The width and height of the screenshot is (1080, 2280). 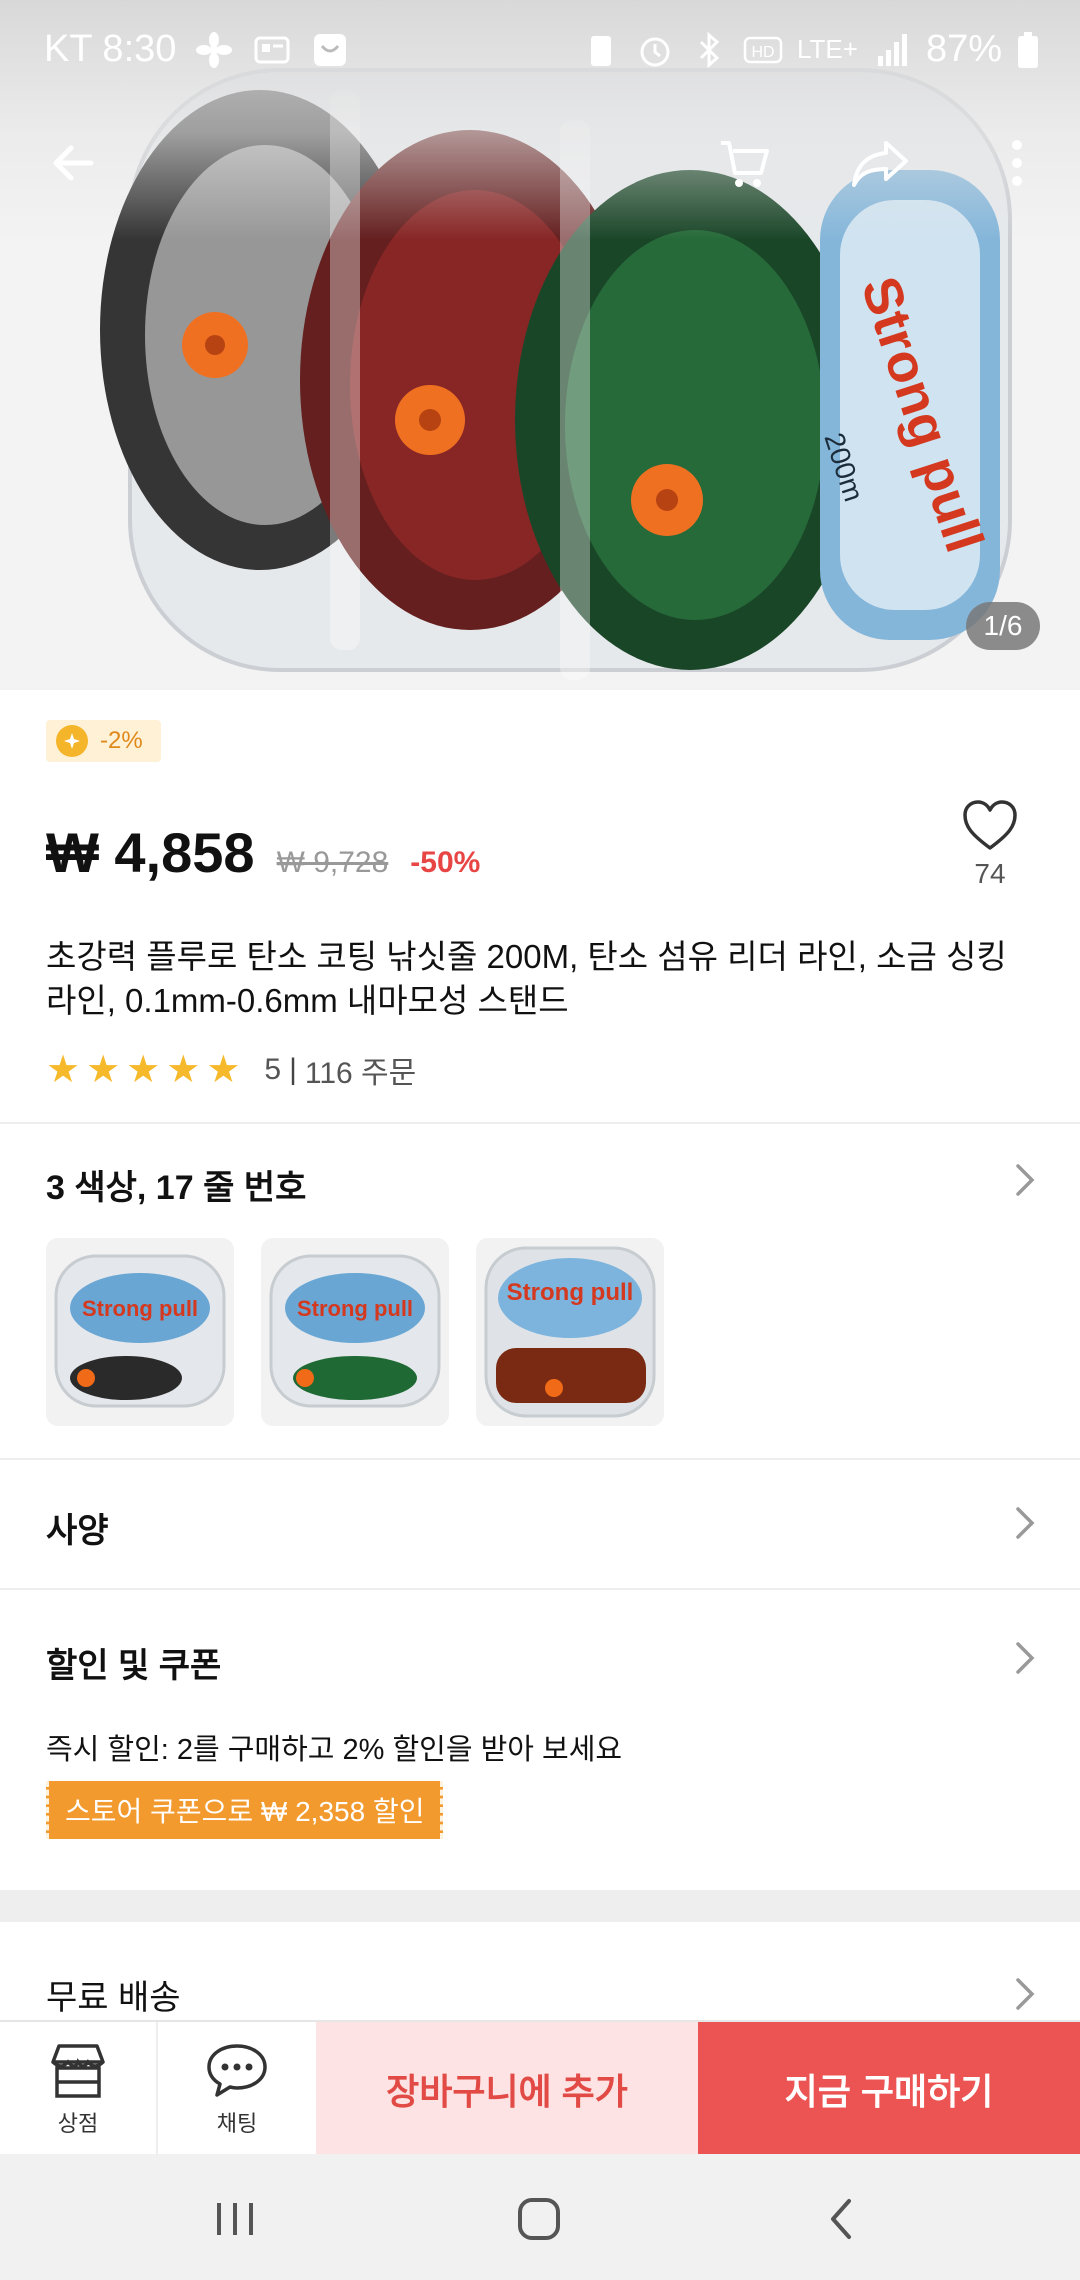 I want to click on store-label: 상점, so click(x=78, y=2123).